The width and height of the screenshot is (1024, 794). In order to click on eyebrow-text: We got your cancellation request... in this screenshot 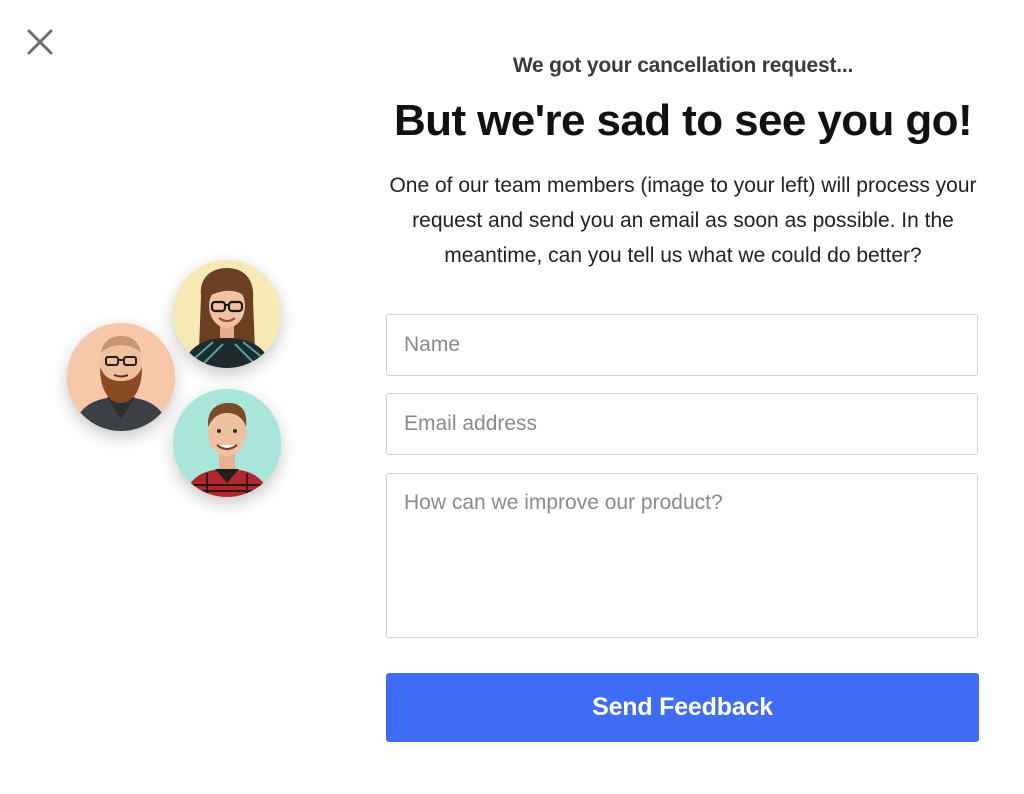, I will do `click(683, 65)`.